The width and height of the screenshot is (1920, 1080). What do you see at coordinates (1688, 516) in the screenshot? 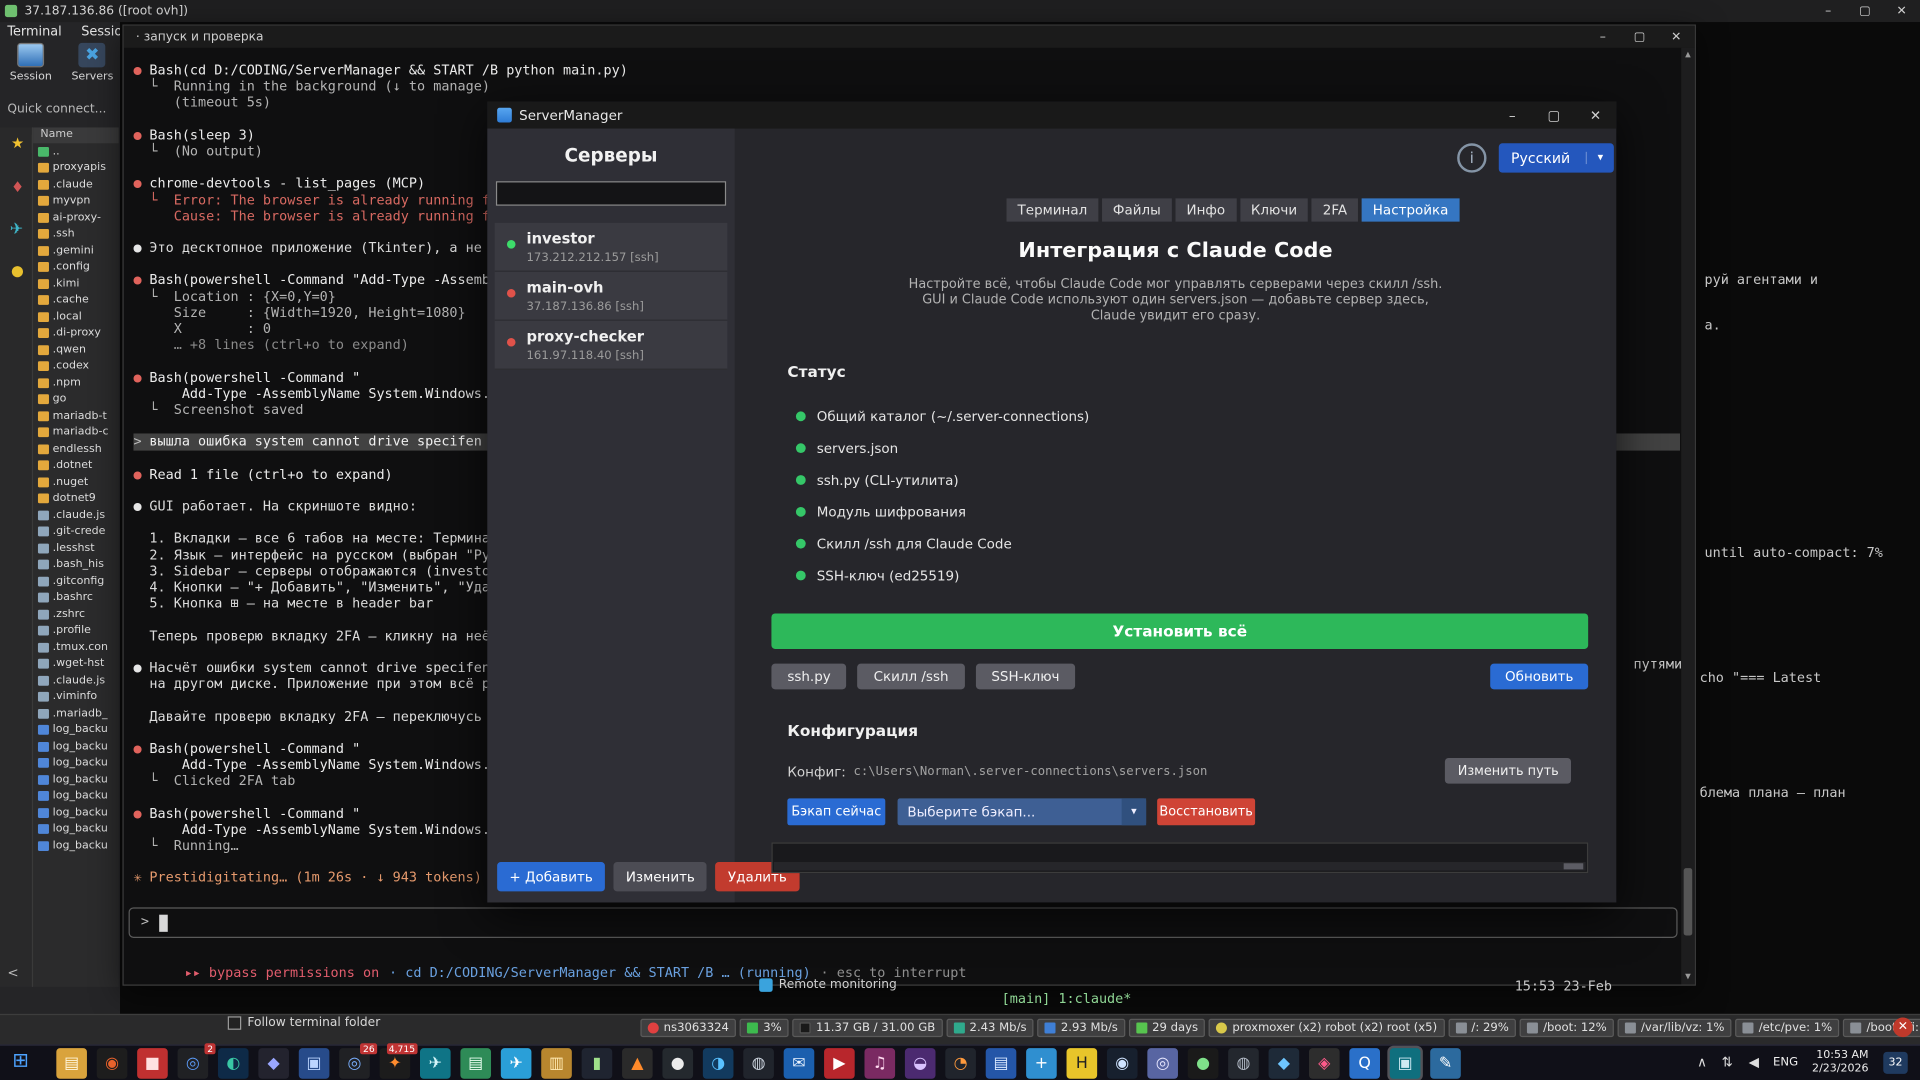
I see `terminal-scrollbar: ▲ ▼` at bounding box center [1688, 516].